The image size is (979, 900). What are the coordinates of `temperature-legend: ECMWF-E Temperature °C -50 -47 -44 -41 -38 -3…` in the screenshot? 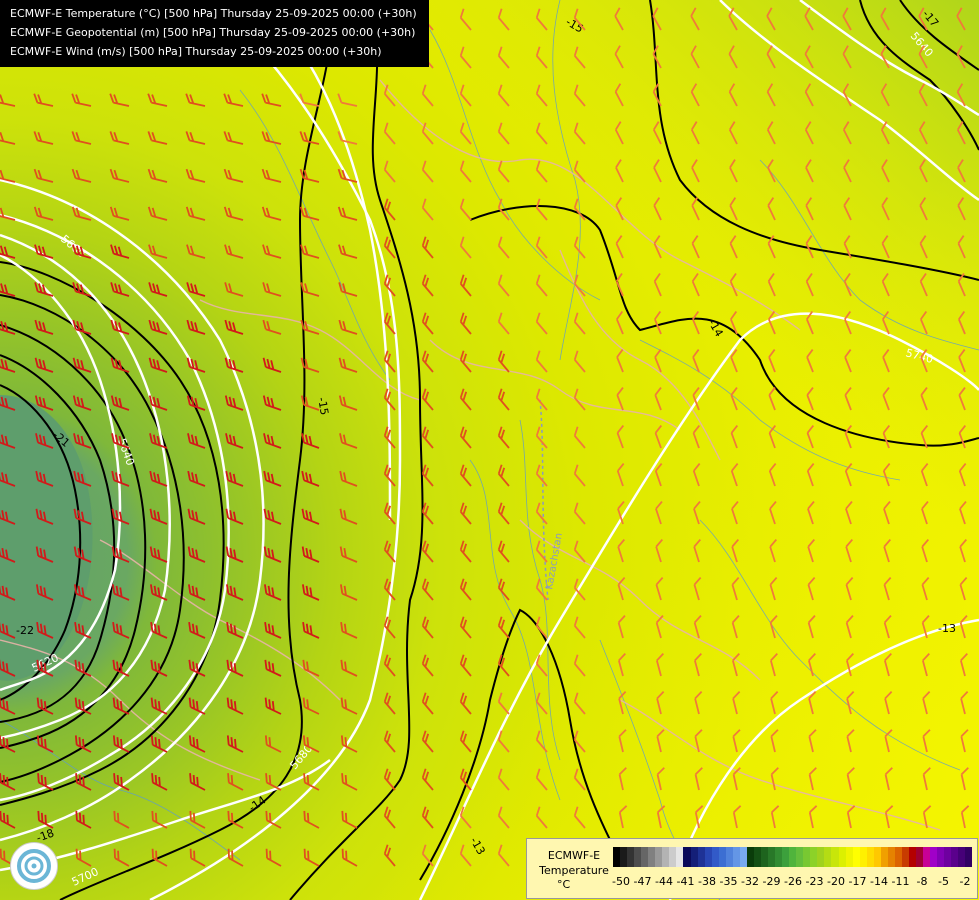 It's located at (752, 868).